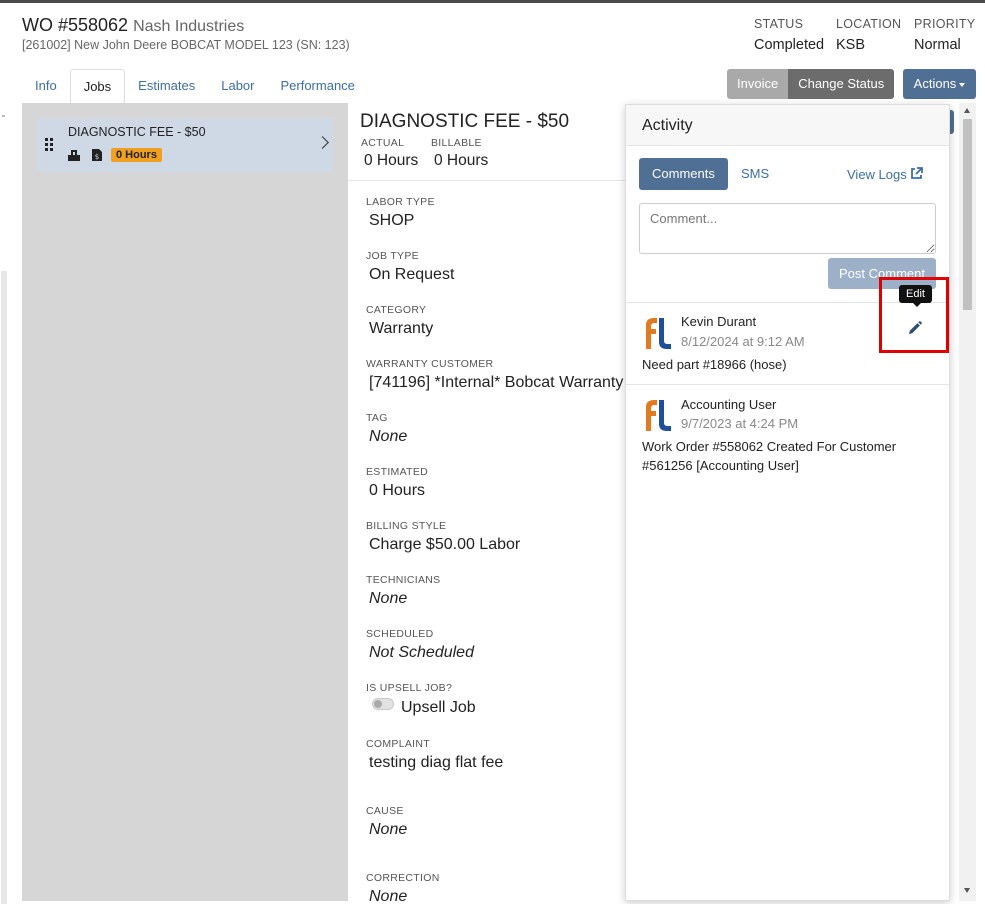 This screenshot has height=904, width=985. I want to click on left-edge, so click(4, 453).